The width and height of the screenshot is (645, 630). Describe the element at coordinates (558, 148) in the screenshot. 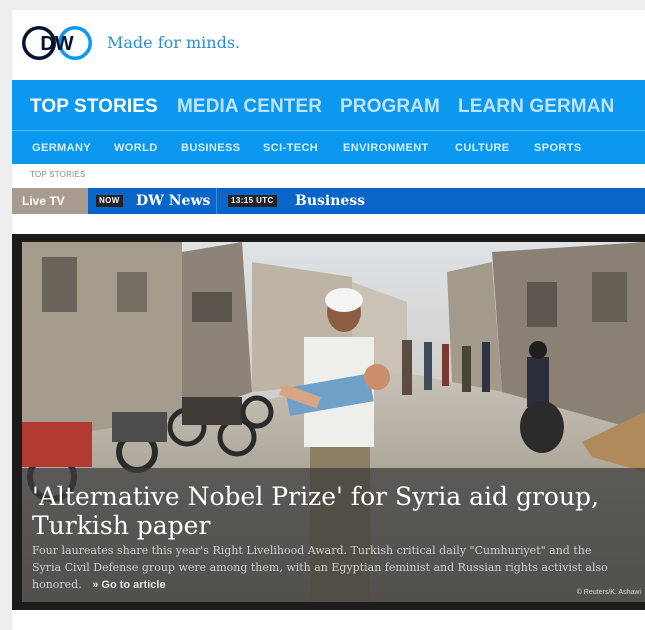

I see `subnav-sports: SPORTS` at that location.